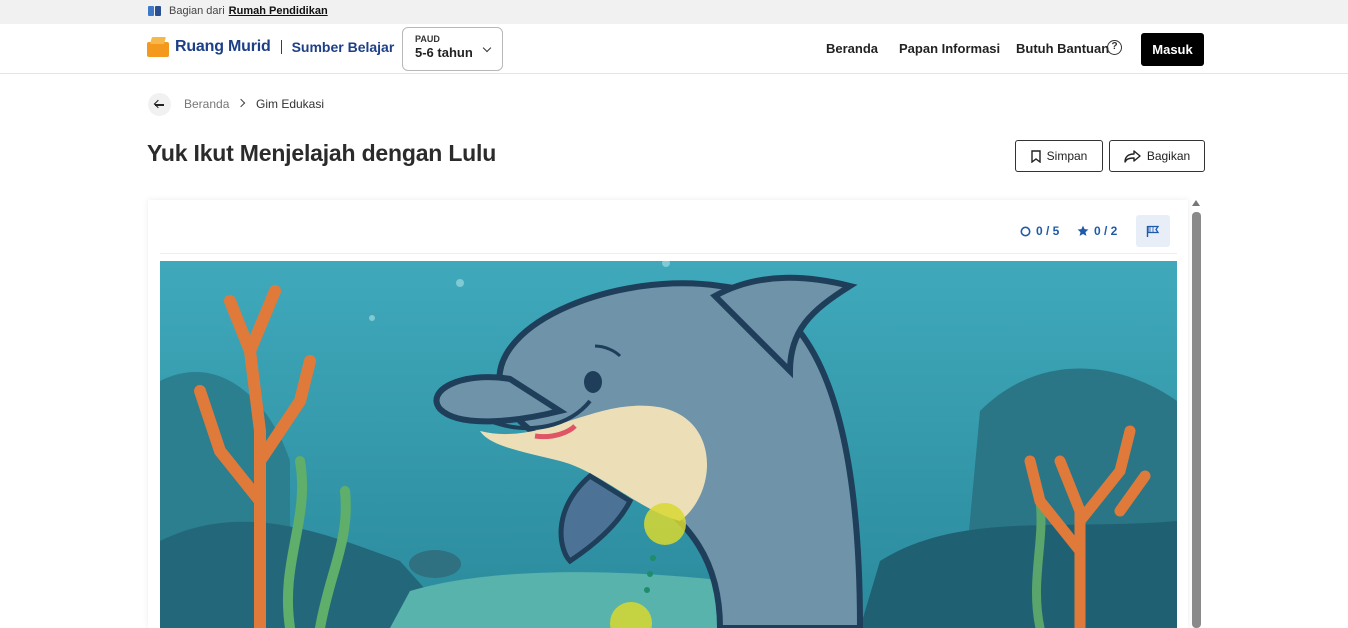  Describe the element at coordinates (159, 104) in the screenshot. I see `back-arrow-icon` at that location.